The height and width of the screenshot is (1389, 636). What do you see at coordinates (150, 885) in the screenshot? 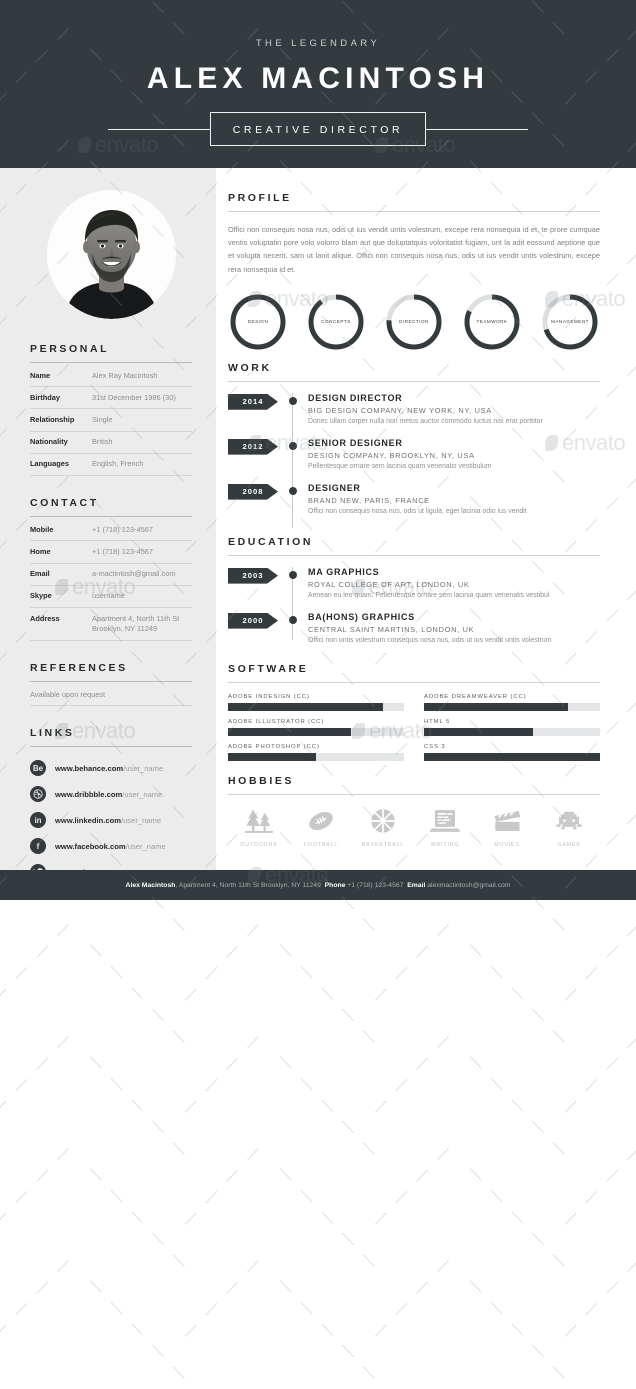
I see `footer-name: Alex Macintosh` at bounding box center [150, 885].